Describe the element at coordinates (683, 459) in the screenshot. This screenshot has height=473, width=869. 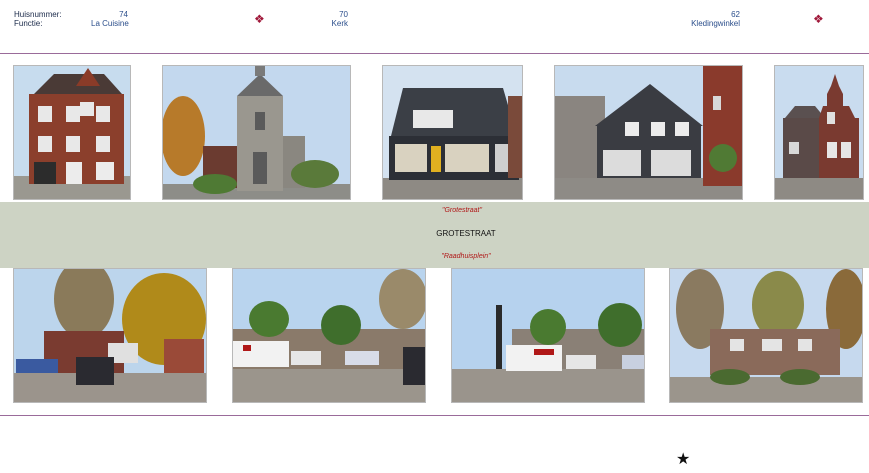
I see `star-icon: ★` at that location.